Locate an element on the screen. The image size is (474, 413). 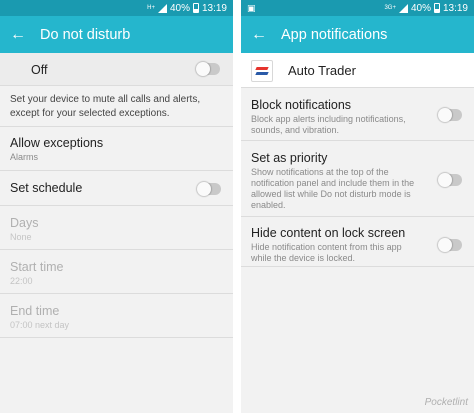
watermark-logo: Pocketlint is located at coordinates (446, 402).